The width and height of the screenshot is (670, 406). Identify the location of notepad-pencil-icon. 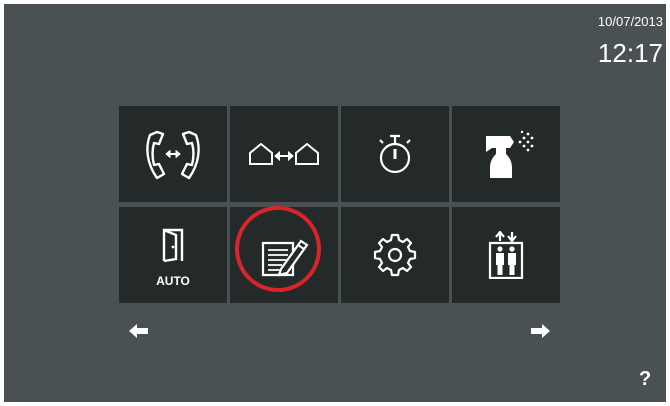
(284, 255).